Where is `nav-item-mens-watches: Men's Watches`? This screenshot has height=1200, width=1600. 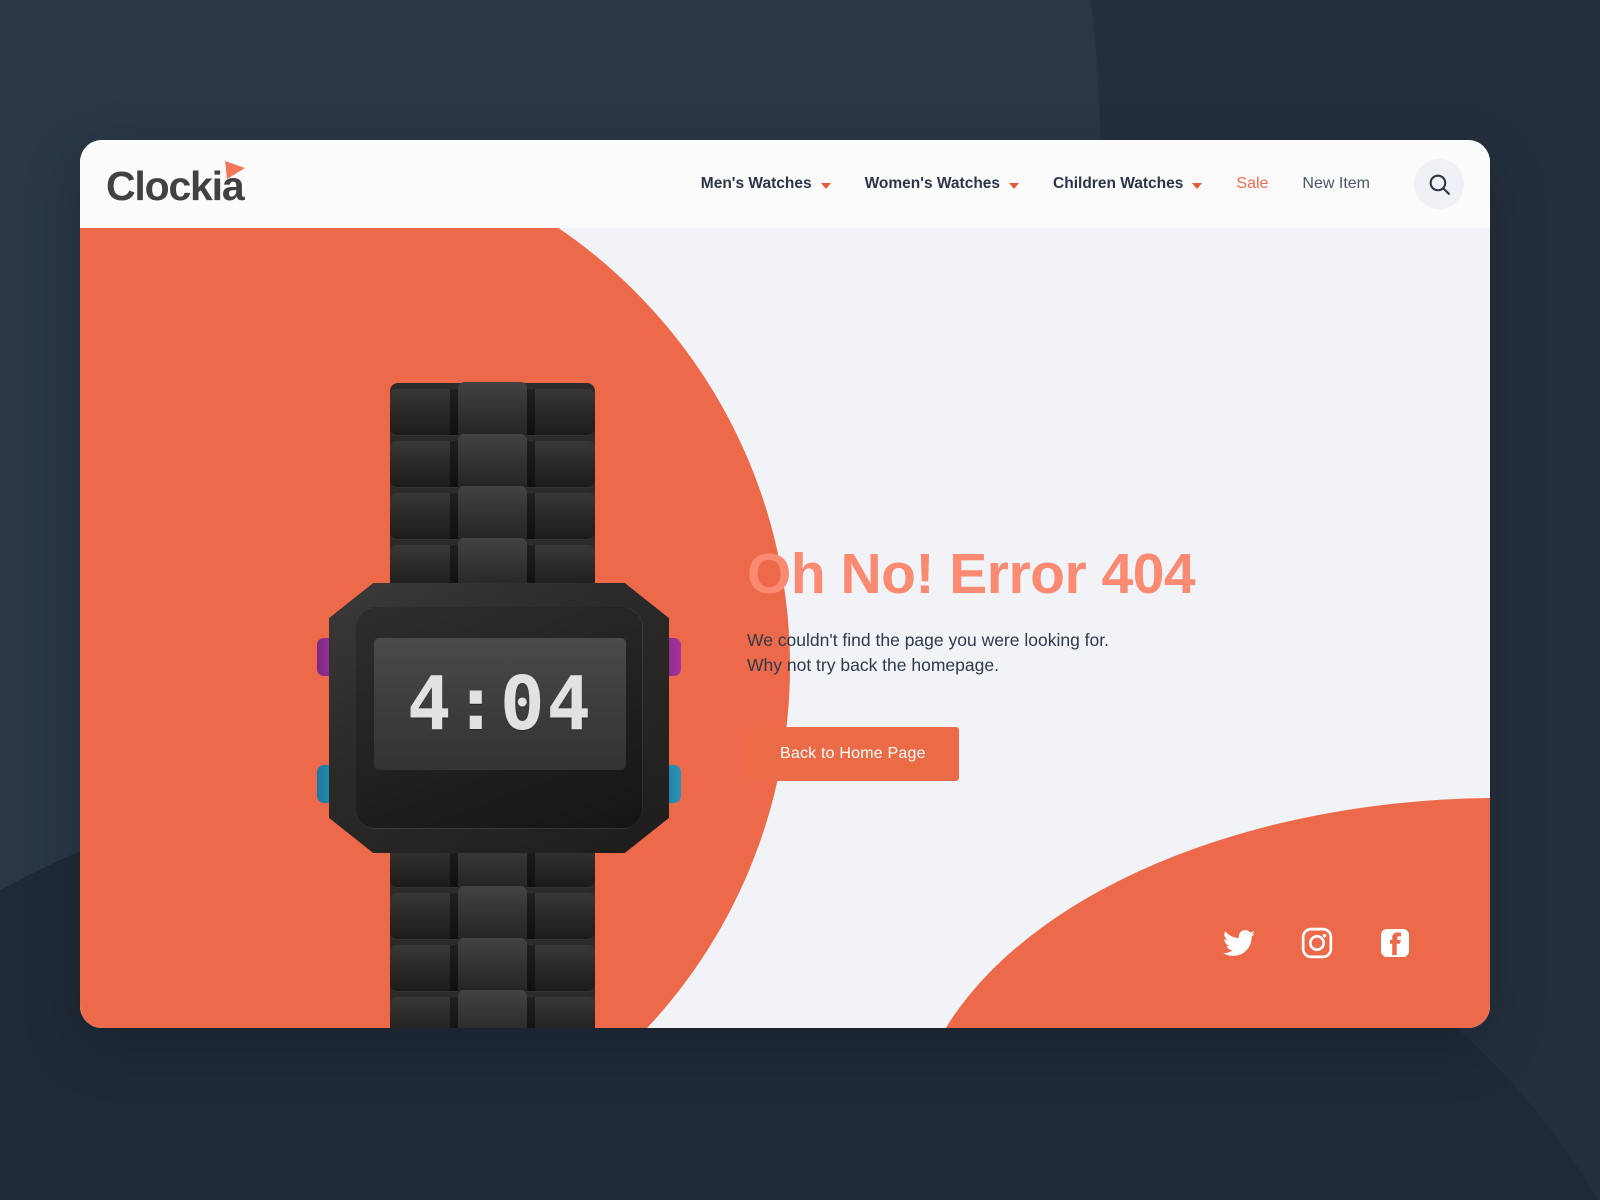 nav-item-mens-watches: Men's Watches is located at coordinates (766, 184).